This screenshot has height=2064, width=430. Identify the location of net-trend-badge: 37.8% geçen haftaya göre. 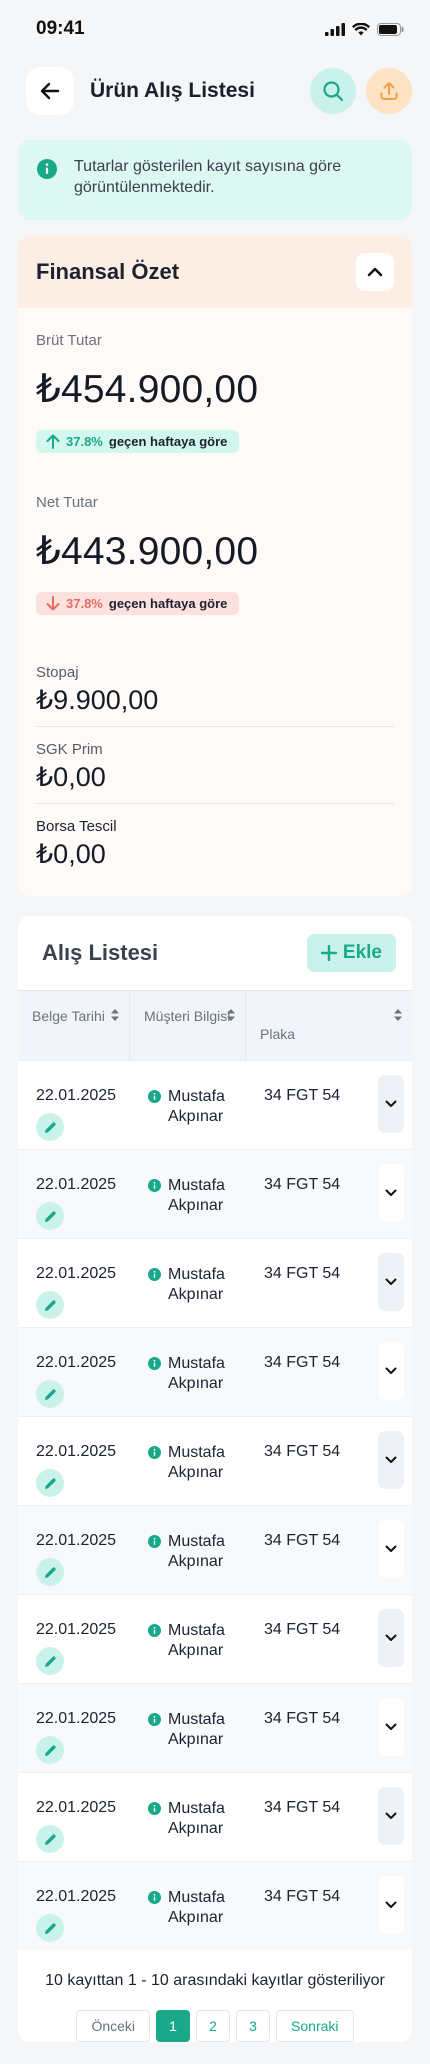
(138, 603).